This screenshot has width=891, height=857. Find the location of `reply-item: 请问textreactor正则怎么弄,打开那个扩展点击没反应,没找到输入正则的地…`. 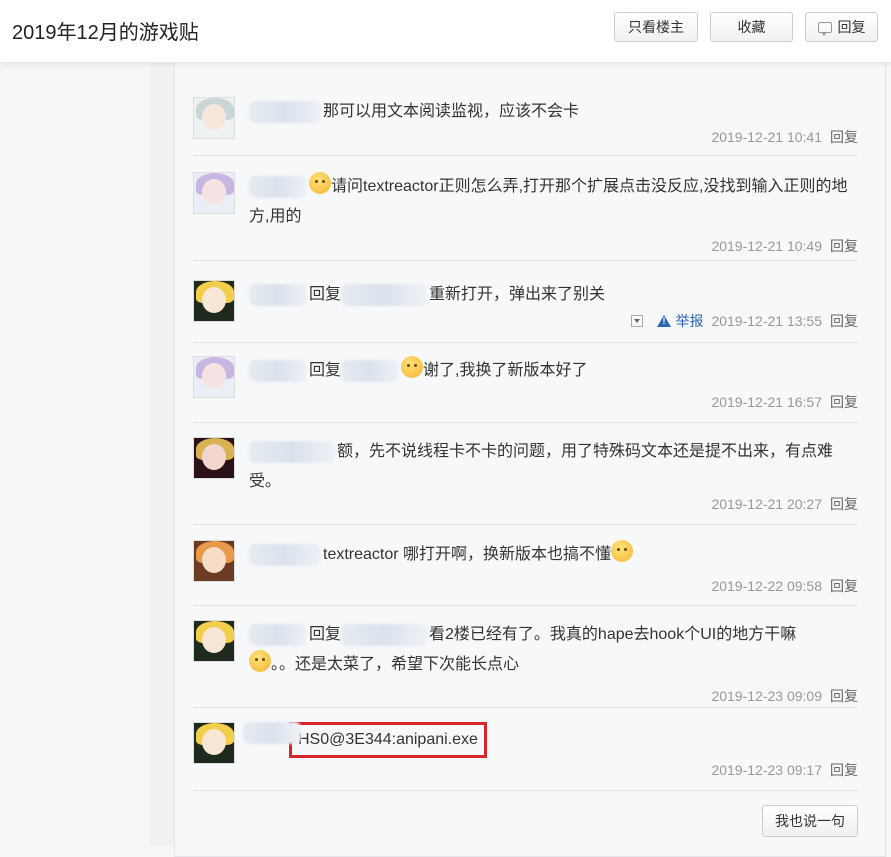

reply-item: 请问textreactor正则怎么弄,打开那个扩展点击没反应,没找到输入正则的地… is located at coordinates (525, 216).